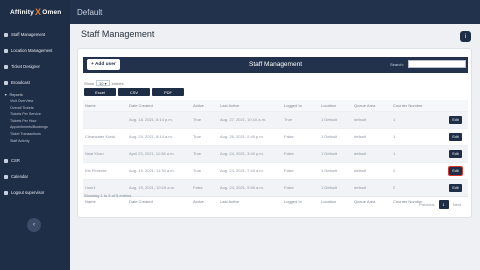 The height and width of the screenshot is (270, 480). What do you see at coordinates (52, 12) in the screenshot?
I see `logo-text-right: Omen` at bounding box center [52, 12].